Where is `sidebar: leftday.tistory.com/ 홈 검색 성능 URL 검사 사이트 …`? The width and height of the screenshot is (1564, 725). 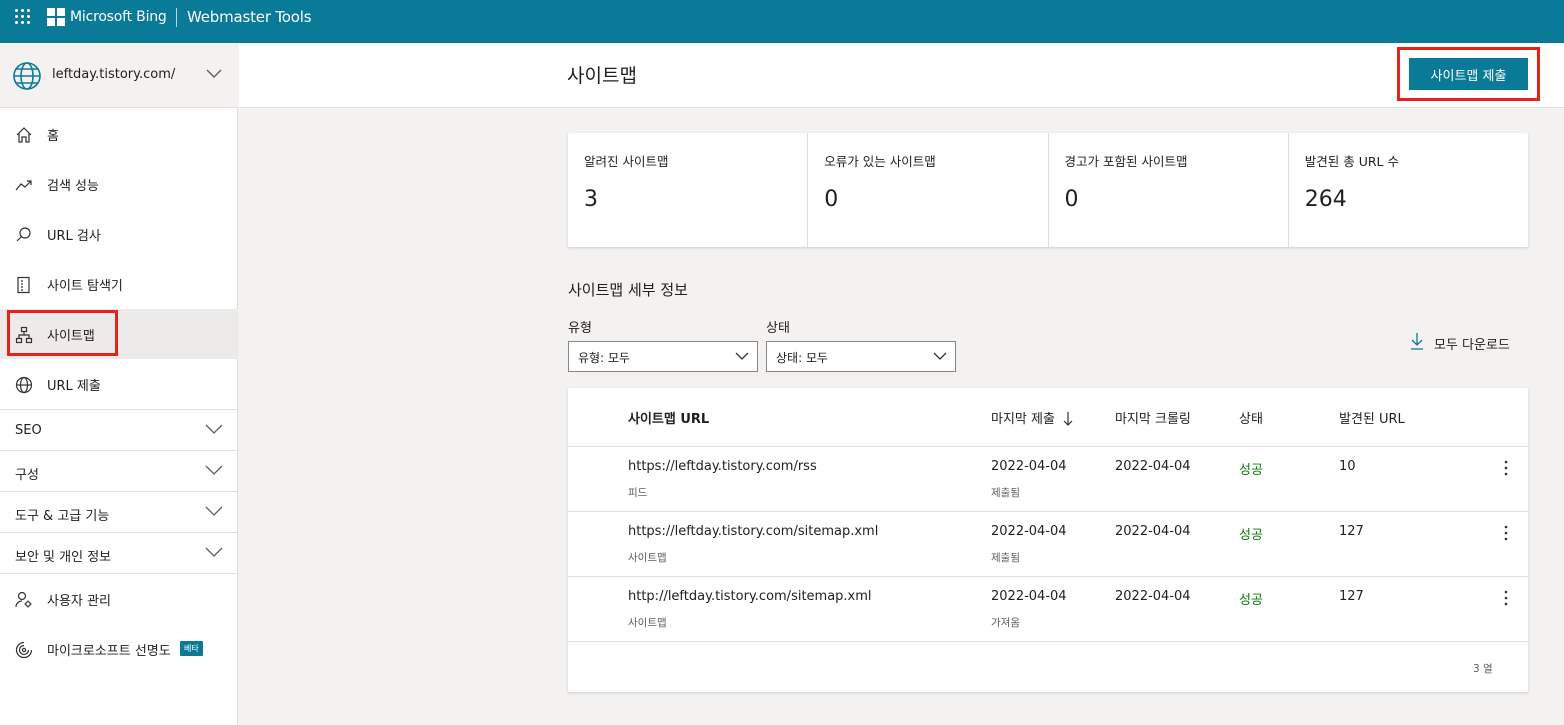
sidebar: leftday.tistory.com/ 홈 검색 성능 URL 검사 사이트 … is located at coordinates (119, 384).